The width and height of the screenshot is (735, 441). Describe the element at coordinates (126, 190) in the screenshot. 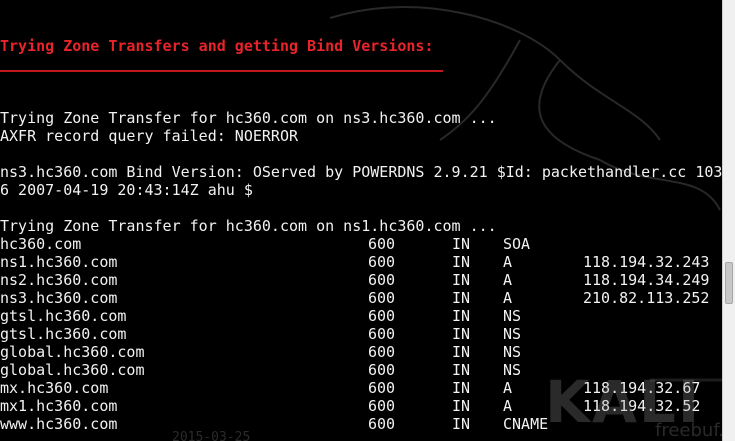

I see `bind-version-line-2: 6 2007-04-19 20:43:14Z ahu $` at that location.